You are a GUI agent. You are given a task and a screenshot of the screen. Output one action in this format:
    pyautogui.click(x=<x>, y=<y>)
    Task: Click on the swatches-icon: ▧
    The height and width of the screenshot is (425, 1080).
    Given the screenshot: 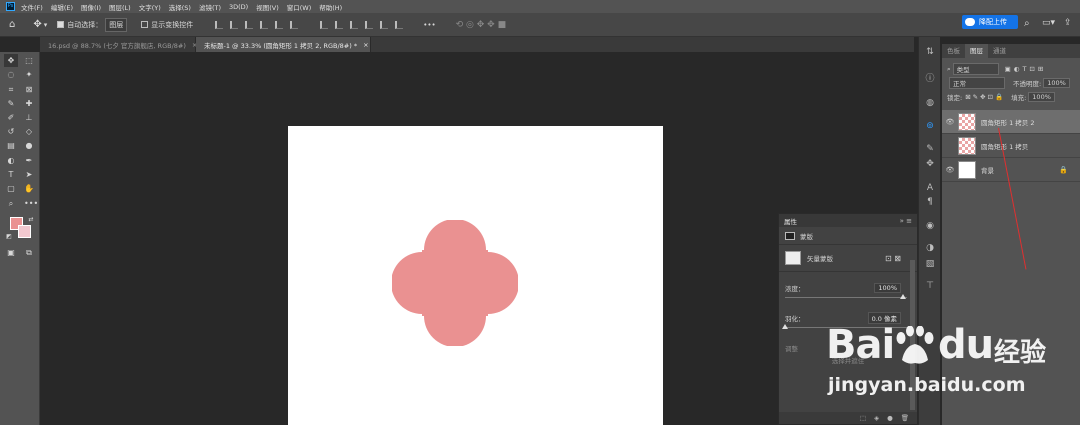 What is the action you would take?
    pyautogui.click(x=930, y=264)
    